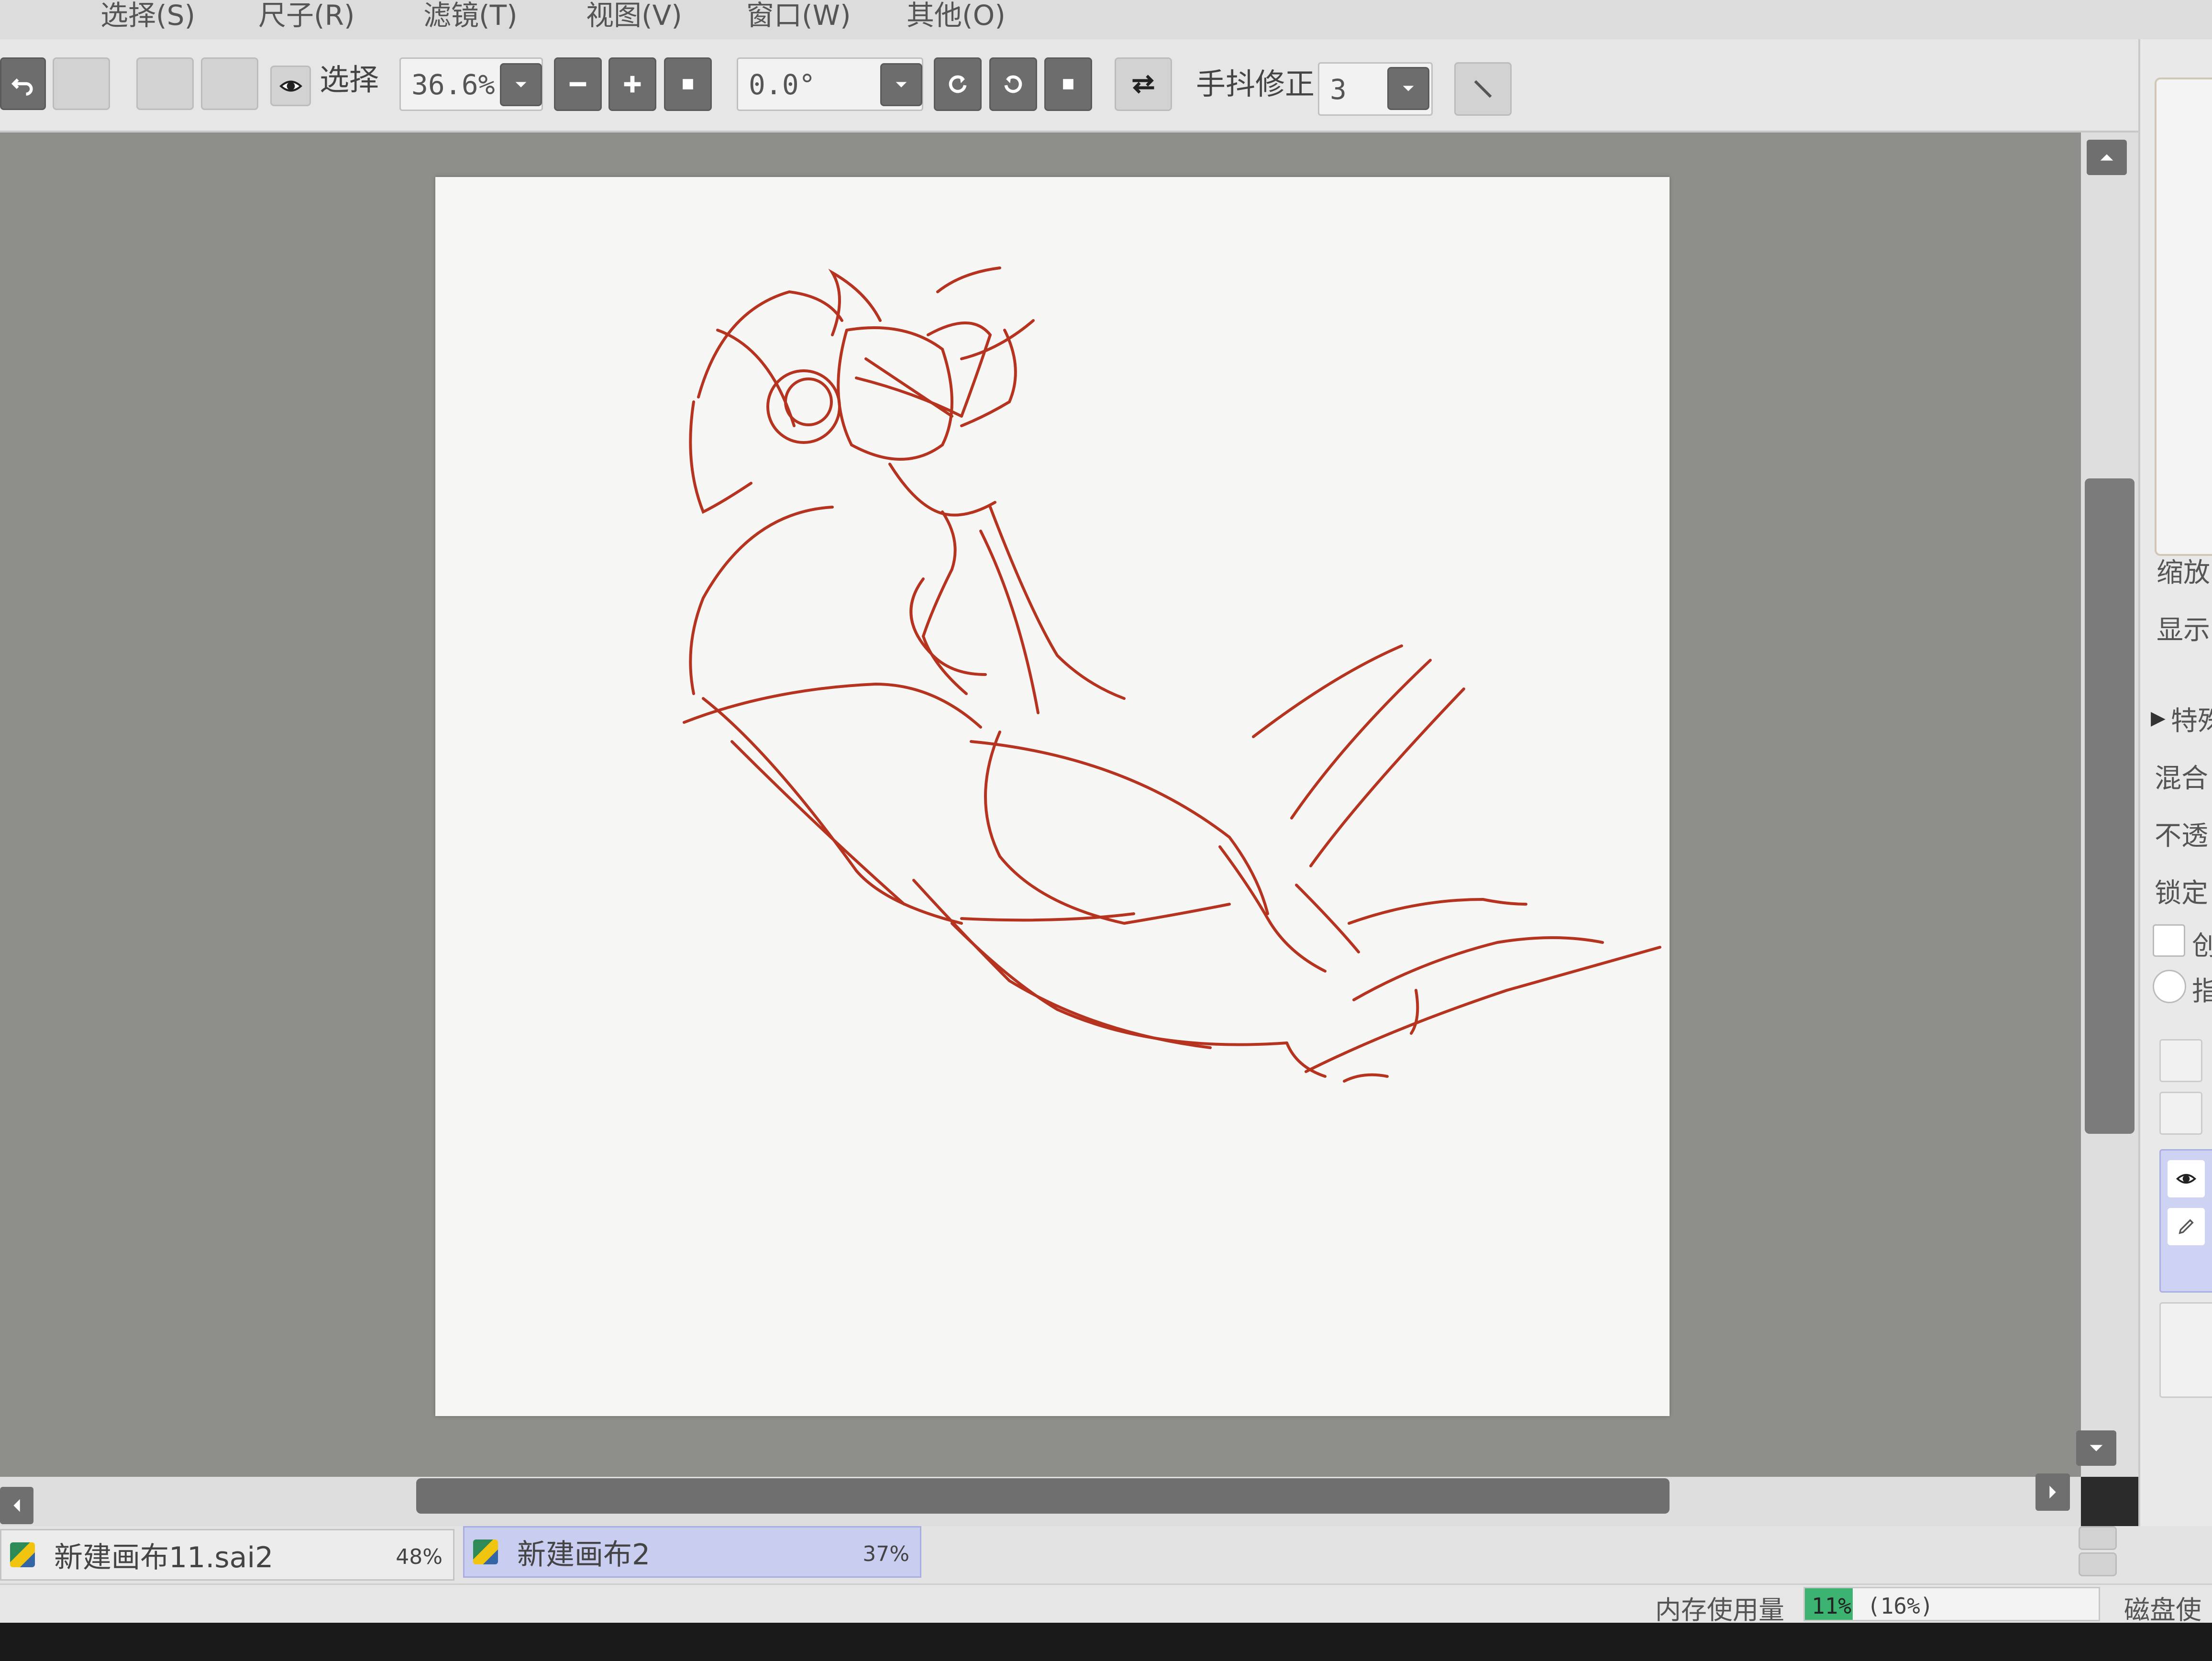 The width and height of the screenshot is (2212, 1661). Describe the element at coordinates (2158, 718) in the screenshot. I see `expand-arrow-icon: ▶` at that location.